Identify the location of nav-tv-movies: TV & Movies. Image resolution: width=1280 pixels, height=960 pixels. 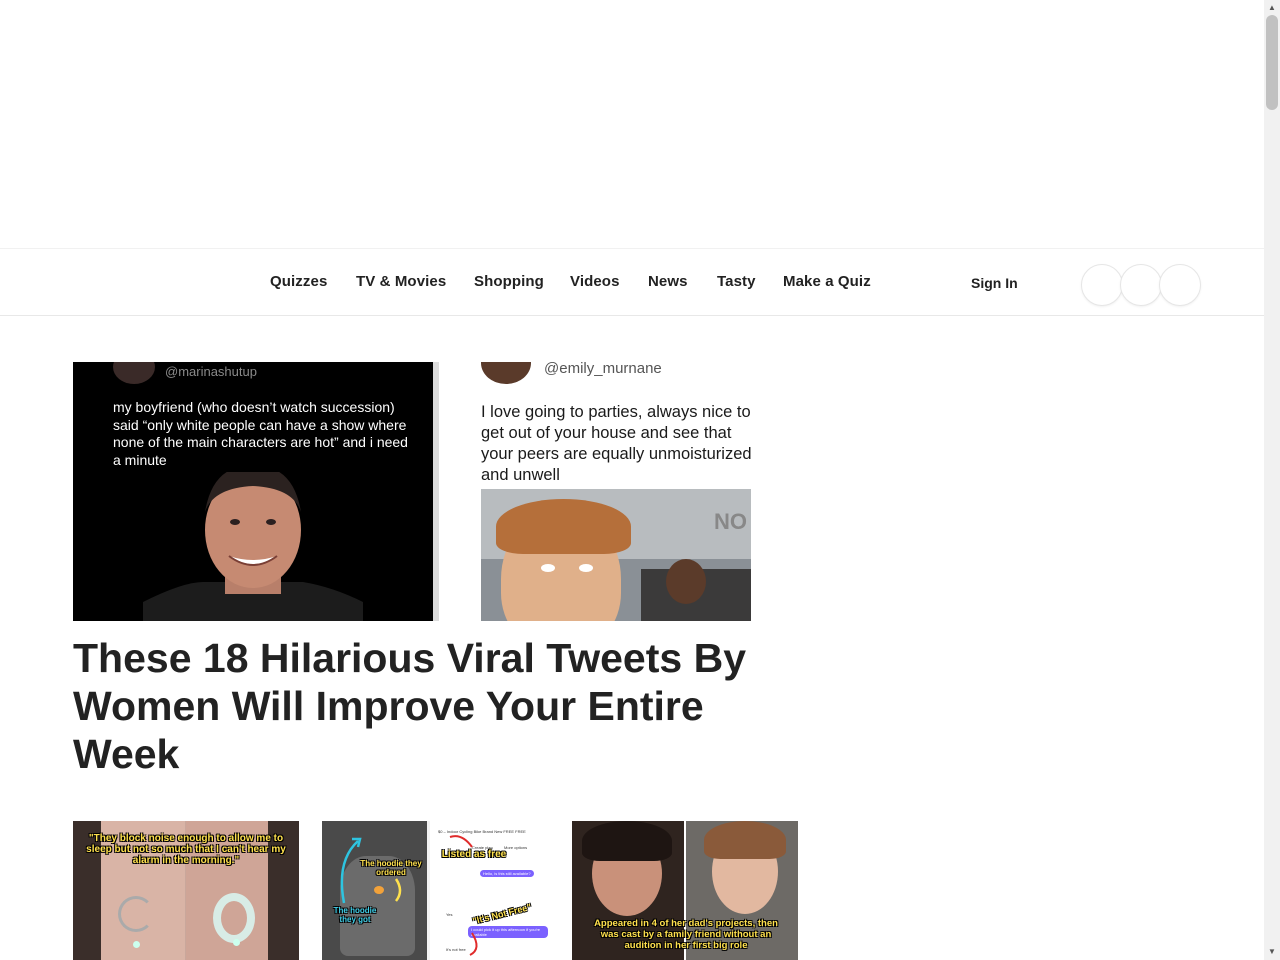
(401, 281).